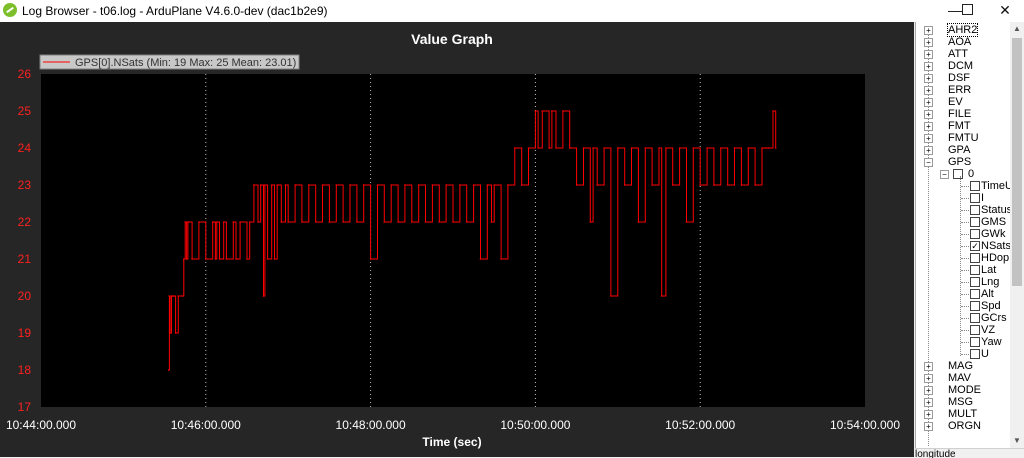 The height and width of the screenshot is (458, 1024). Describe the element at coordinates (963, 234) in the screenshot. I see `field-gwk: GWk` at that location.